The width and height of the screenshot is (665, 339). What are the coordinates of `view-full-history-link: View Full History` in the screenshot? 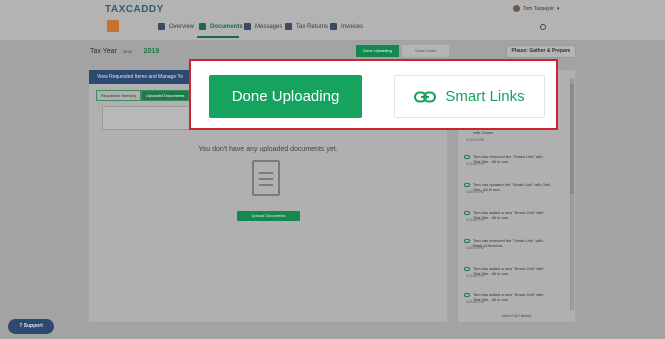 It's located at (516, 315).